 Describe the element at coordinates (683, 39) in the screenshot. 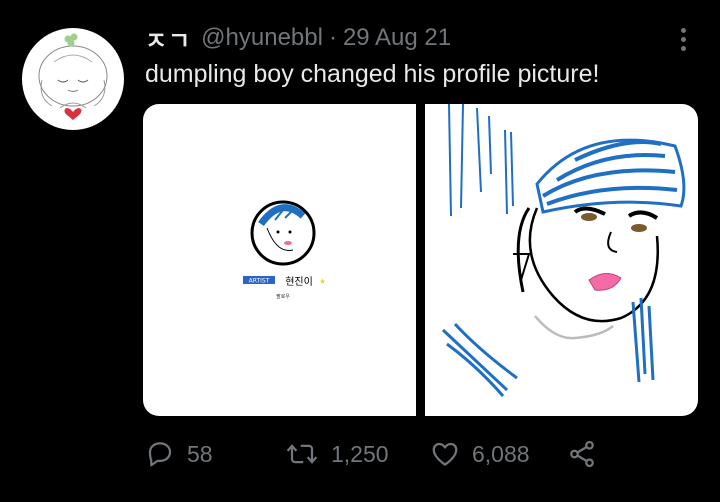

I see `more-options-icon` at that location.